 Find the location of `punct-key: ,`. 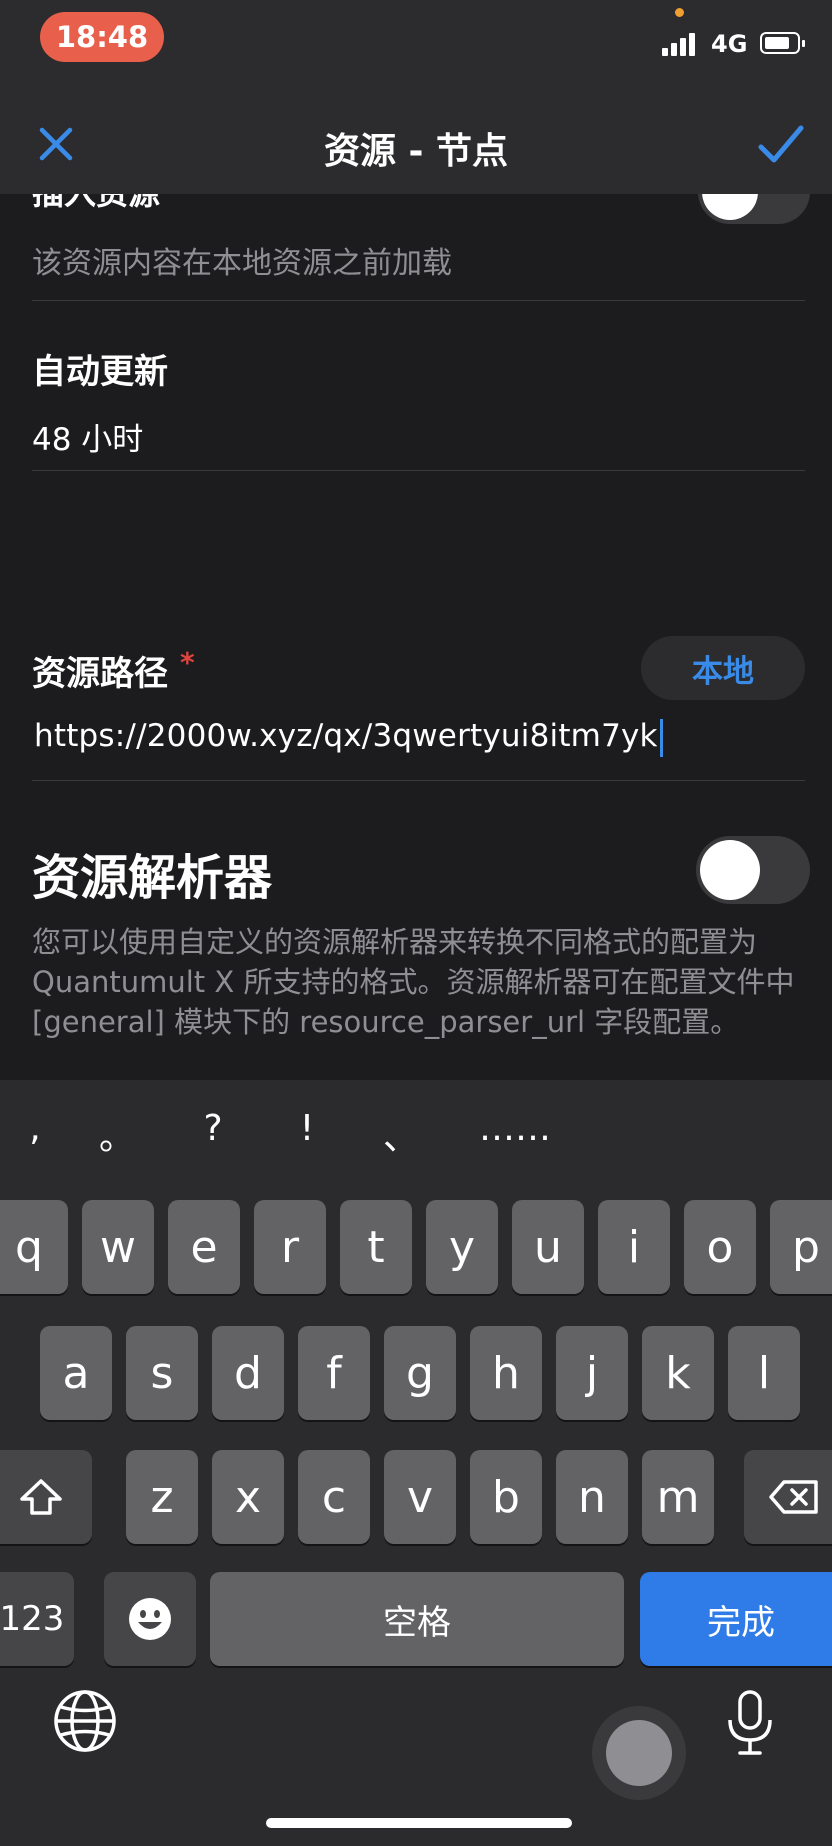

punct-key: , is located at coordinates (35, 1133).